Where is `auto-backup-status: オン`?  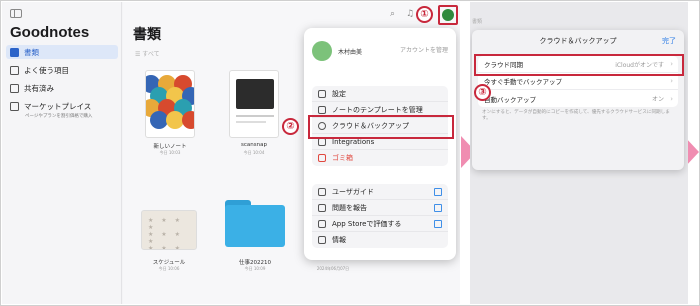 auto-backup-status: オン is located at coordinates (657, 99).